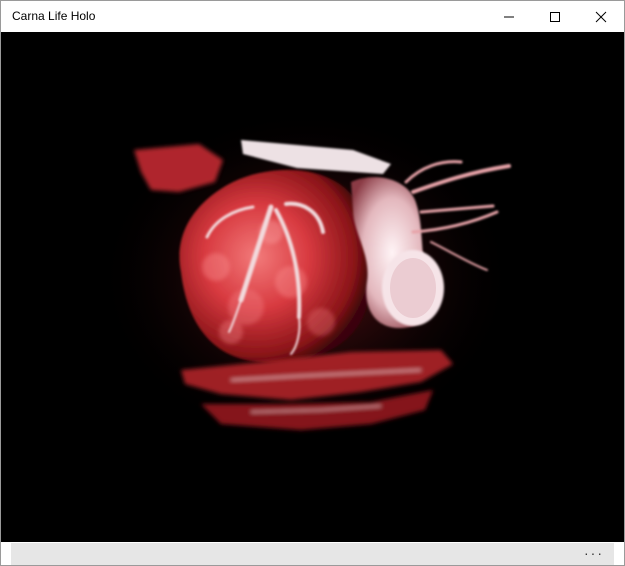 The height and width of the screenshot is (566, 625). I want to click on close-icon, so click(601, 16).